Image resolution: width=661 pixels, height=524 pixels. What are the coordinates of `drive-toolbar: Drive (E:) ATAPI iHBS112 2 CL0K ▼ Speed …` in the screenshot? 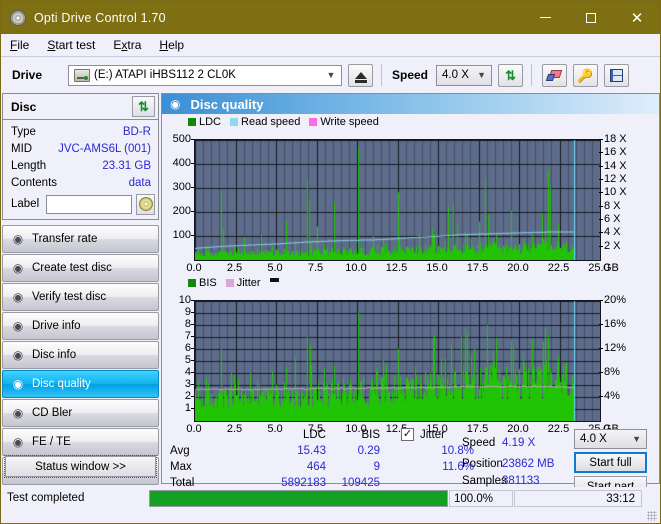 It's located at (330, 75).